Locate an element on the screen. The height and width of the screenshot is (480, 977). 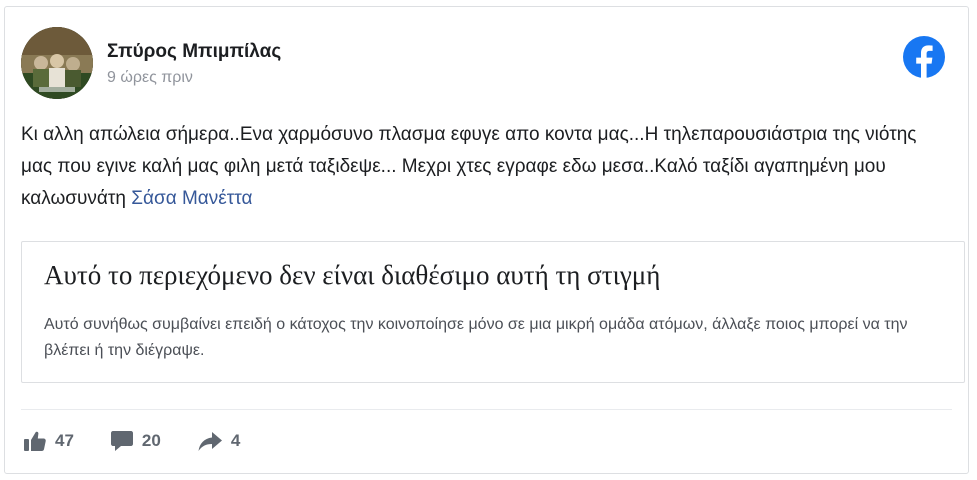
reactions-bar: 47 20 4 is located at coordinates (149, 441).